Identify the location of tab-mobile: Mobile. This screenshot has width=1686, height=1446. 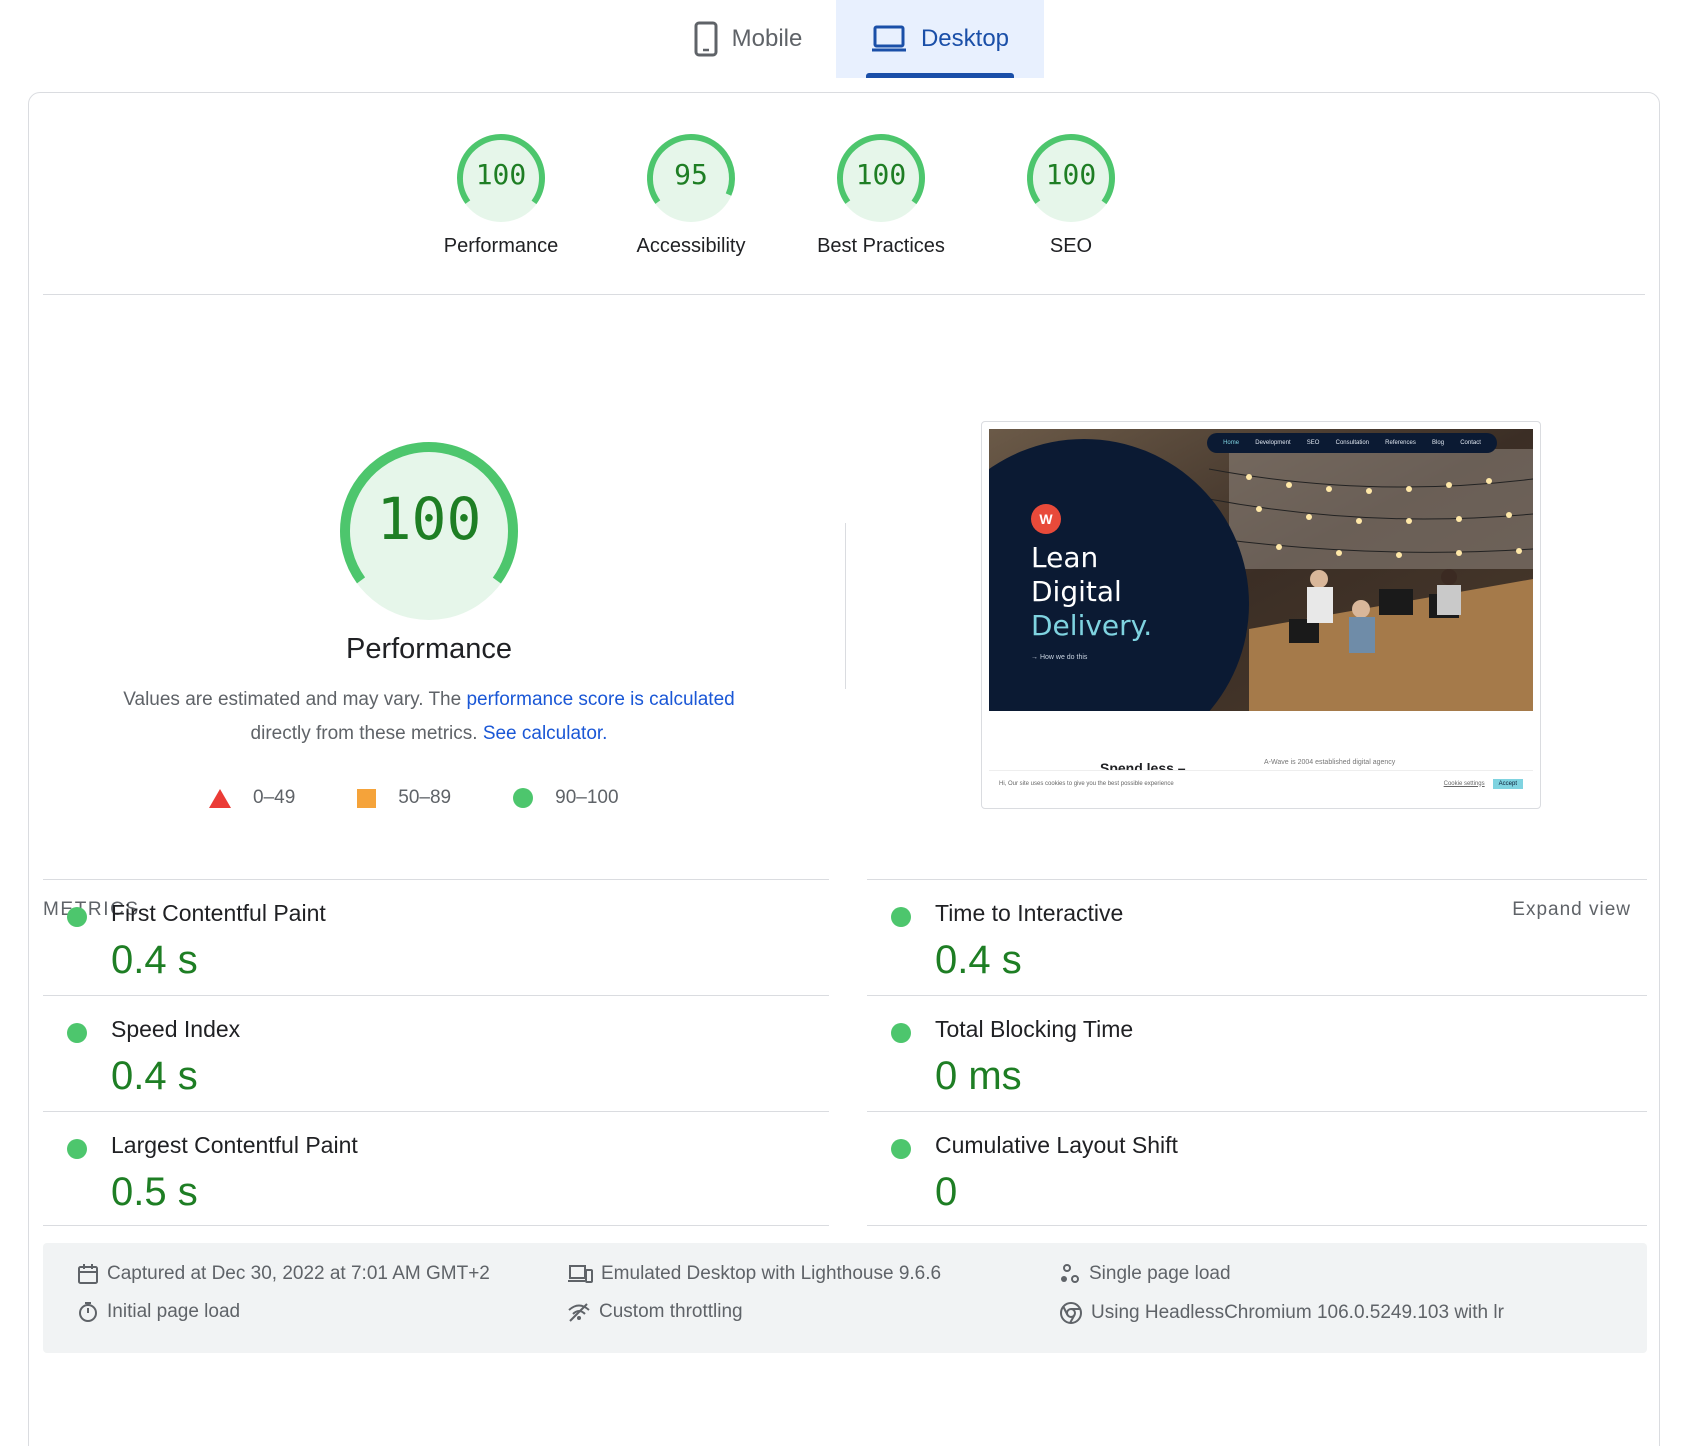
(748, 39).